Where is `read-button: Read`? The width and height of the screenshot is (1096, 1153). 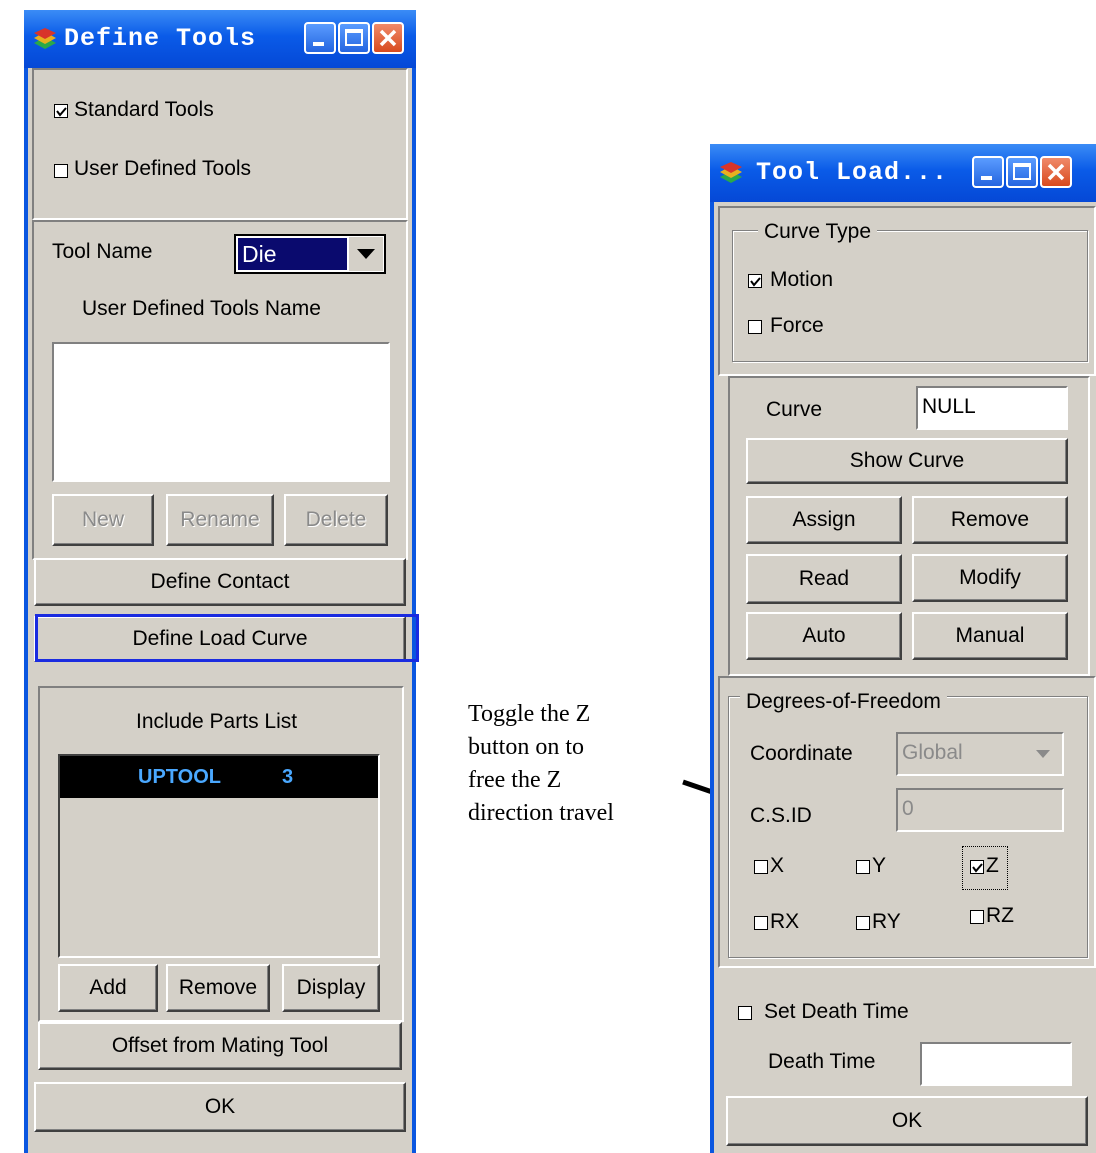 read-button: Read is located at coordinates (824, 579).